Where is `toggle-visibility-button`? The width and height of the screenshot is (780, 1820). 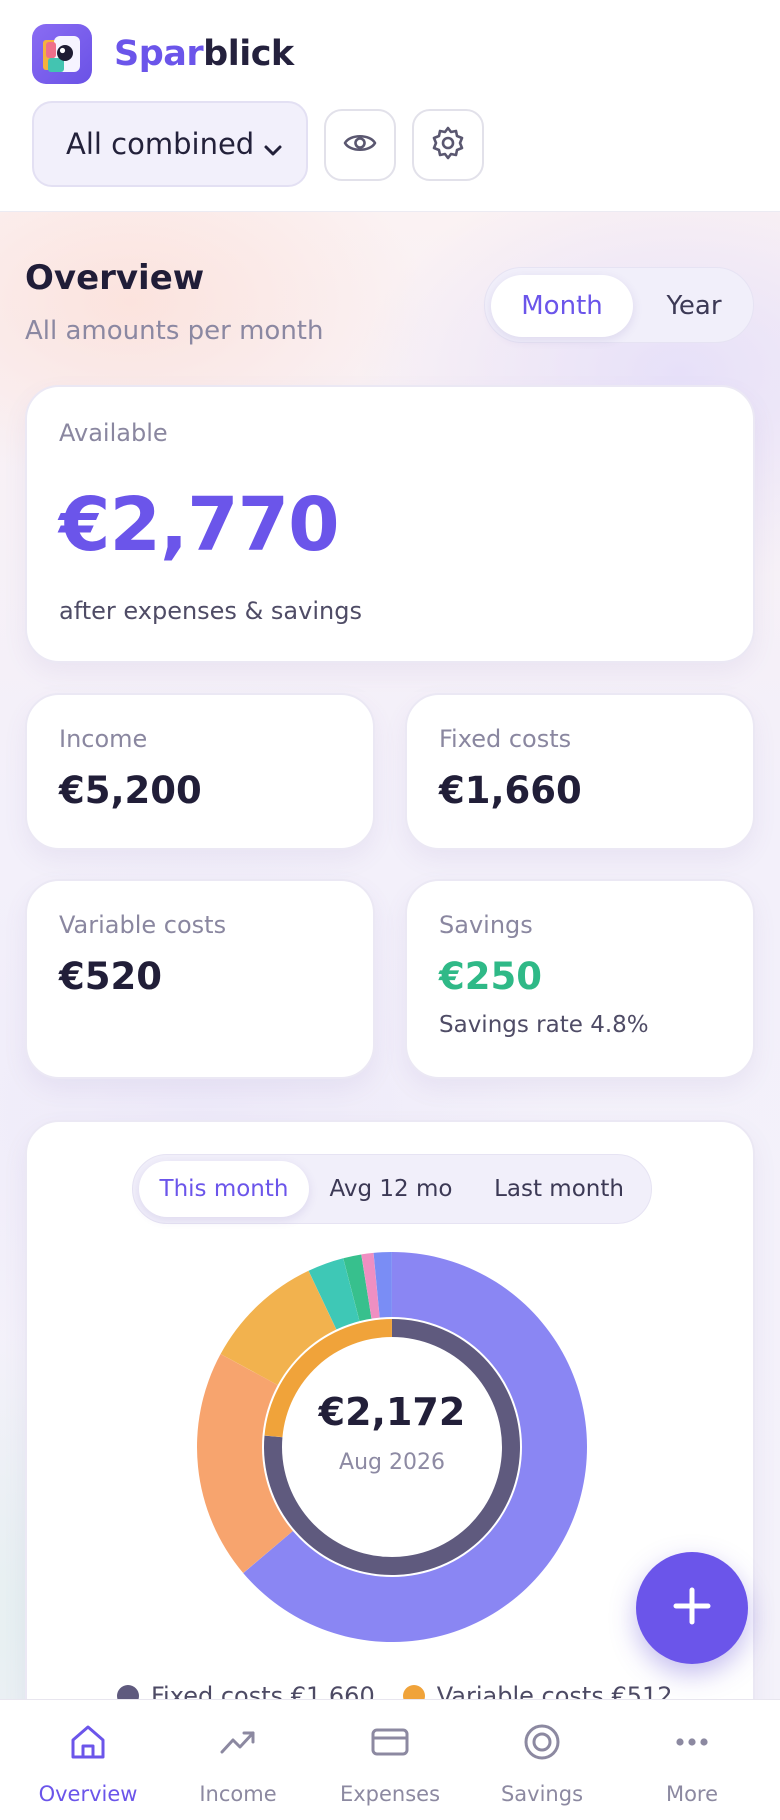
toggle-visibility-button is located at coordinates (360, 145).